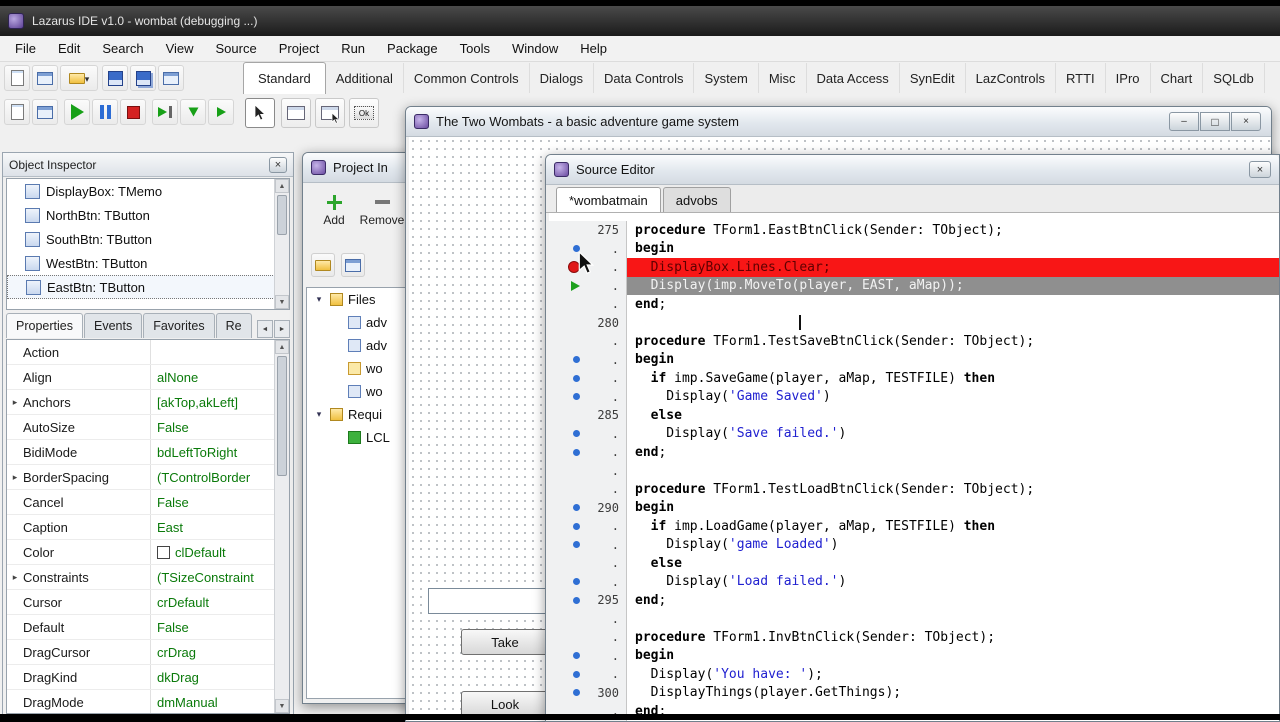 The width and height of the screenshot is (1280, 722). Describe the element at coordinates (490, 601) in the screenshot. I see `form-edit-box` at that location.